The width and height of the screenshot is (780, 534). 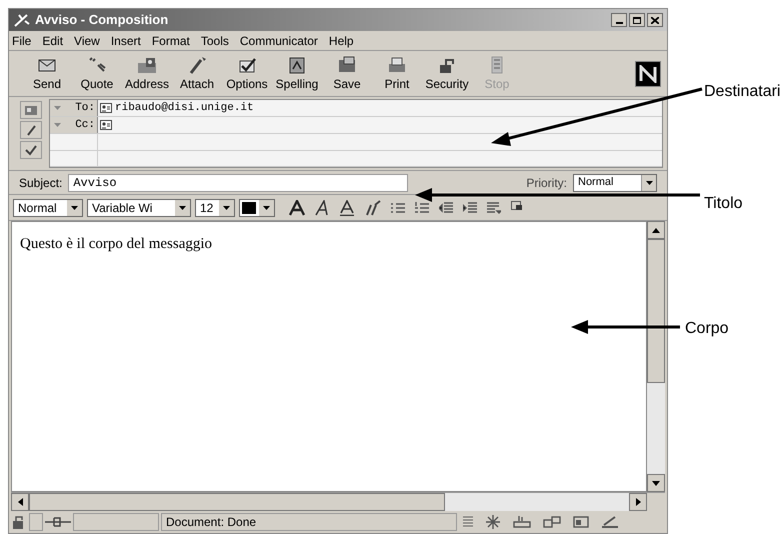 I want to click on bullet-list-icon, so click(x=398, y=208).